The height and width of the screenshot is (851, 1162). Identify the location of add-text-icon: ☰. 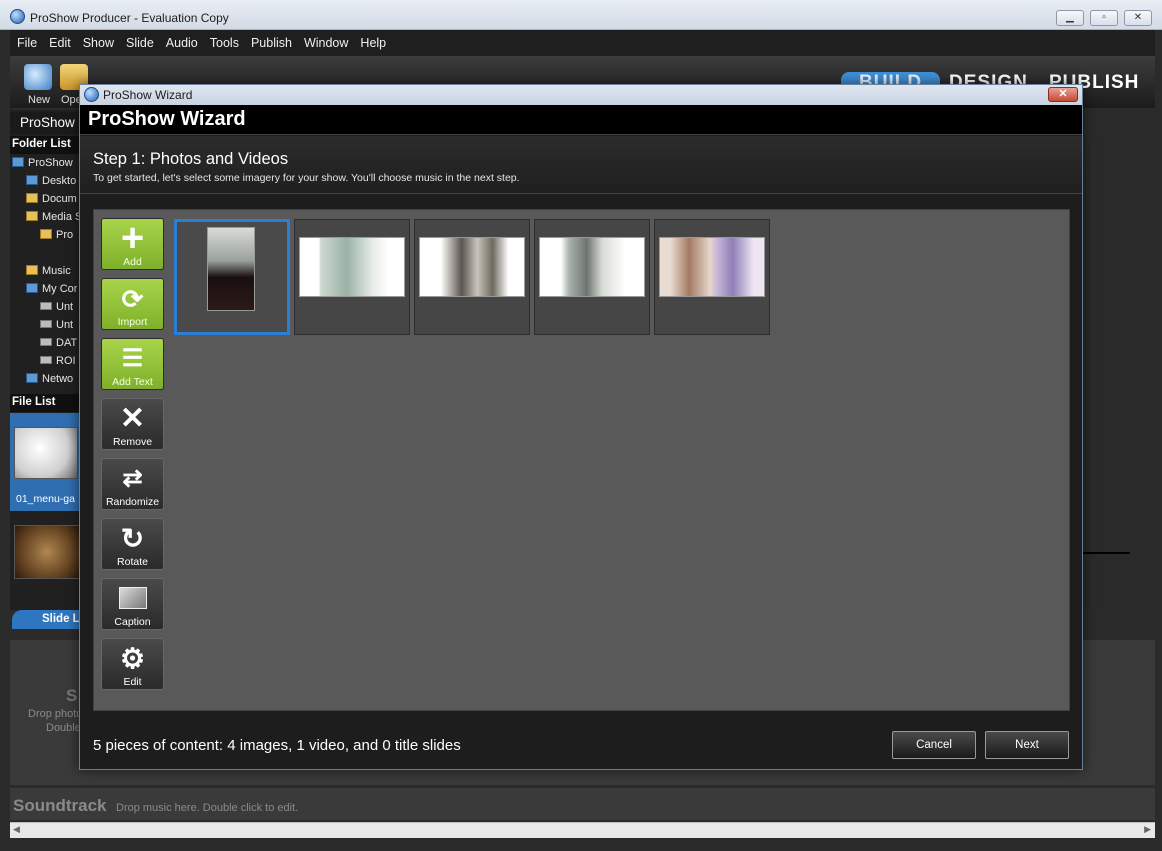
(132, 358).